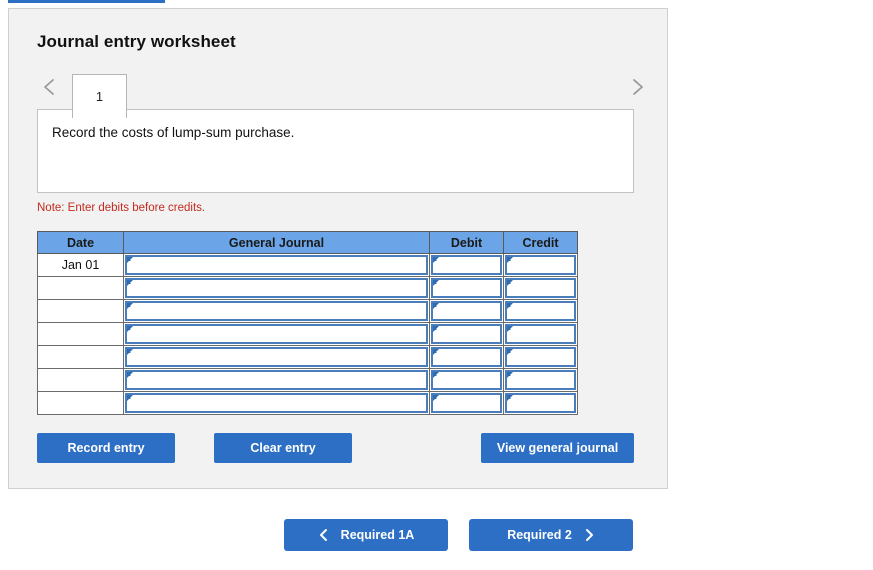 This screenshot has width=873, height=570. I want to click on column-header-general-journal: General Journal, so click(276, 242).